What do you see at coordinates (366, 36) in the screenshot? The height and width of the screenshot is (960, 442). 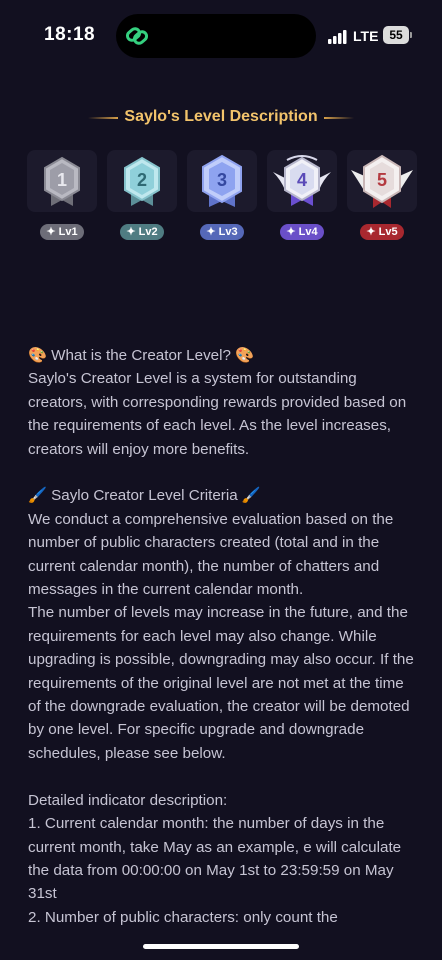 I see `network-type: LTE` at bounding box center [366, 36].